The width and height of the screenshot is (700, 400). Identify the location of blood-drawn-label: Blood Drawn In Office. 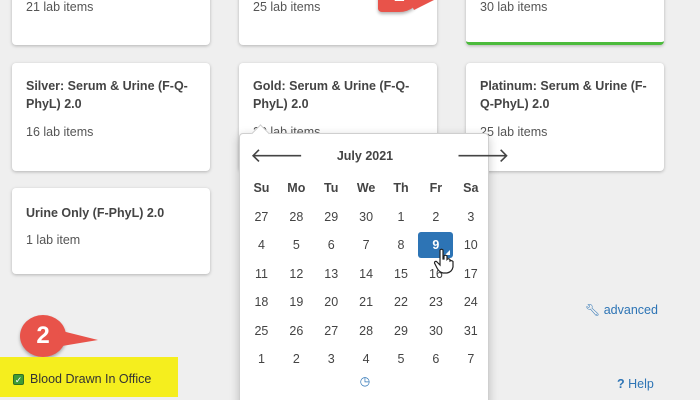
(91, 379).